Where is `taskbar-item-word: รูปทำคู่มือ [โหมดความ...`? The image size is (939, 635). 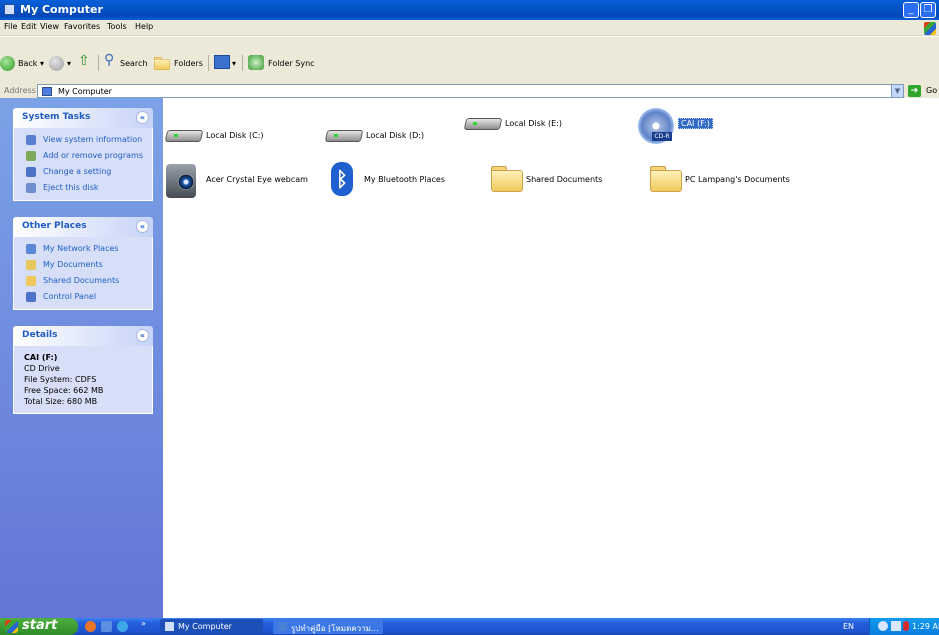
taskbar-item-word: รูปทำคู่มือ [โหมดความ... is located at coordinates (328, 626).